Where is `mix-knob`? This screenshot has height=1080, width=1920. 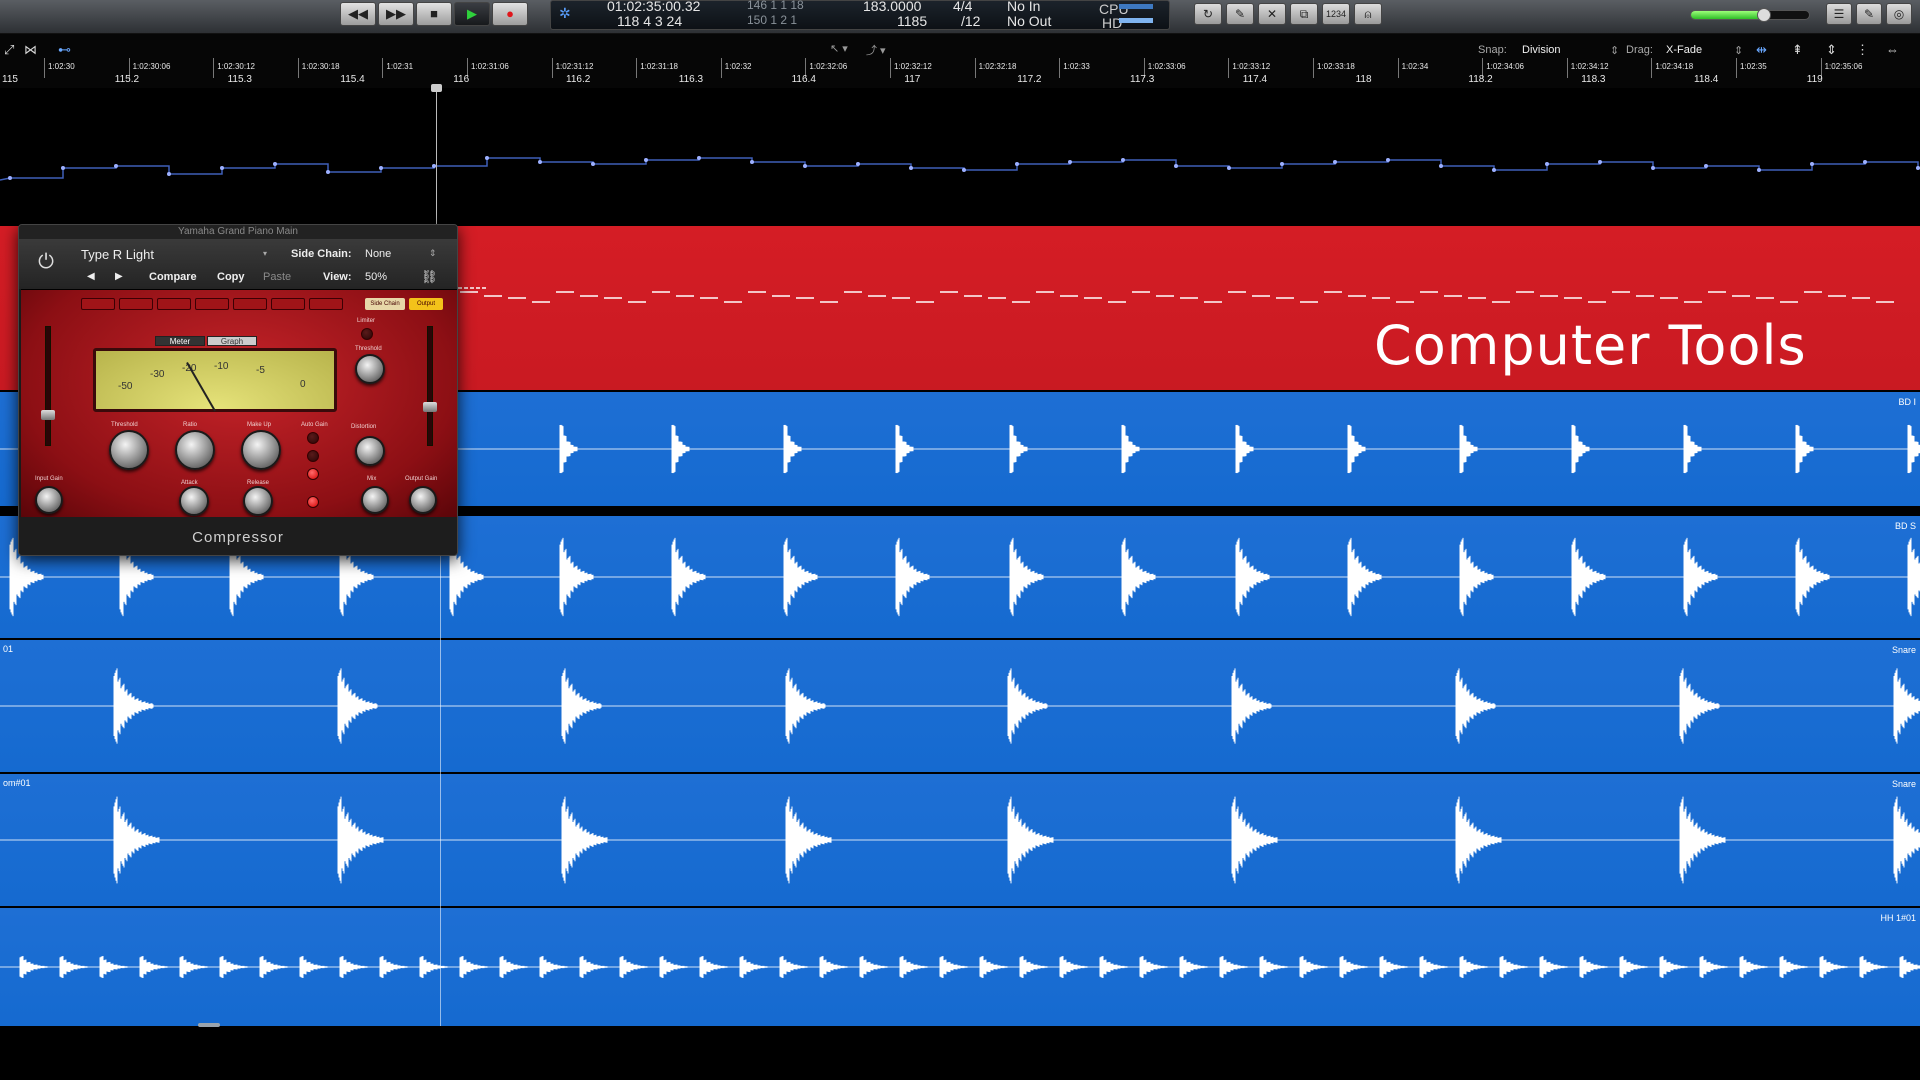
mix-knob is located at coordinates (375, 500).